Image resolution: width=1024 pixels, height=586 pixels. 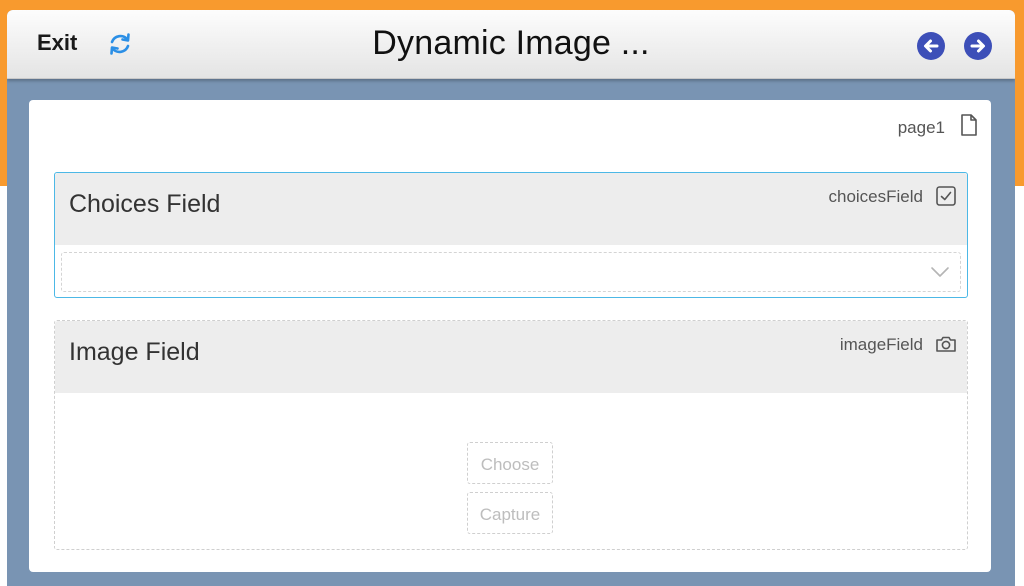 I want to click on page-name-label: page1, so click(x=921, y=127).